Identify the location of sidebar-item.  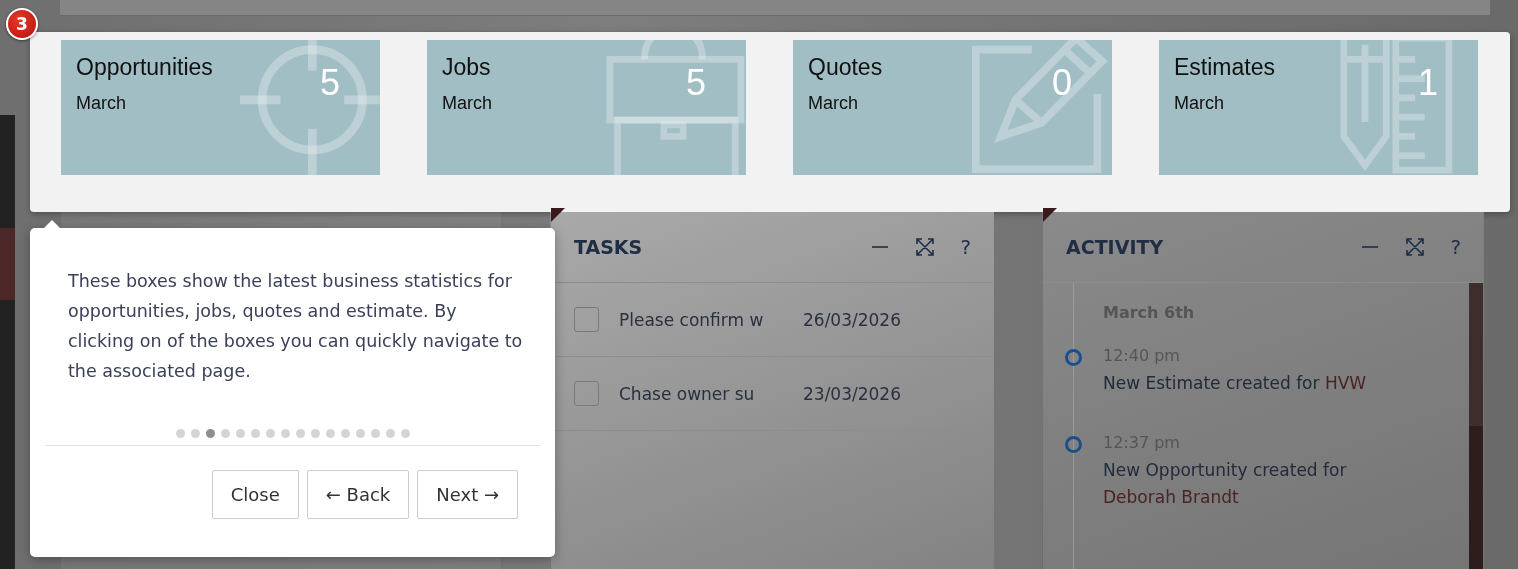
(7, 264).